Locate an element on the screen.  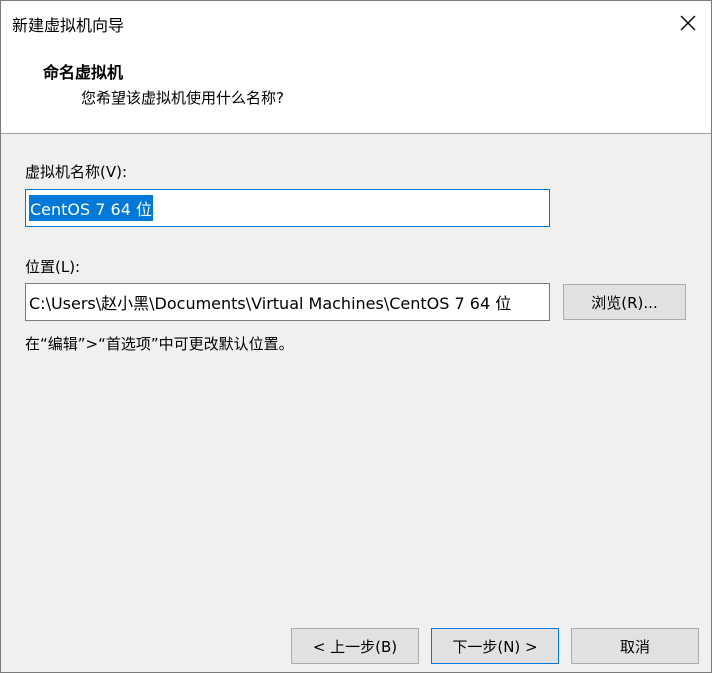
cancel-button: 取消 is located at coordinates (635, 646).